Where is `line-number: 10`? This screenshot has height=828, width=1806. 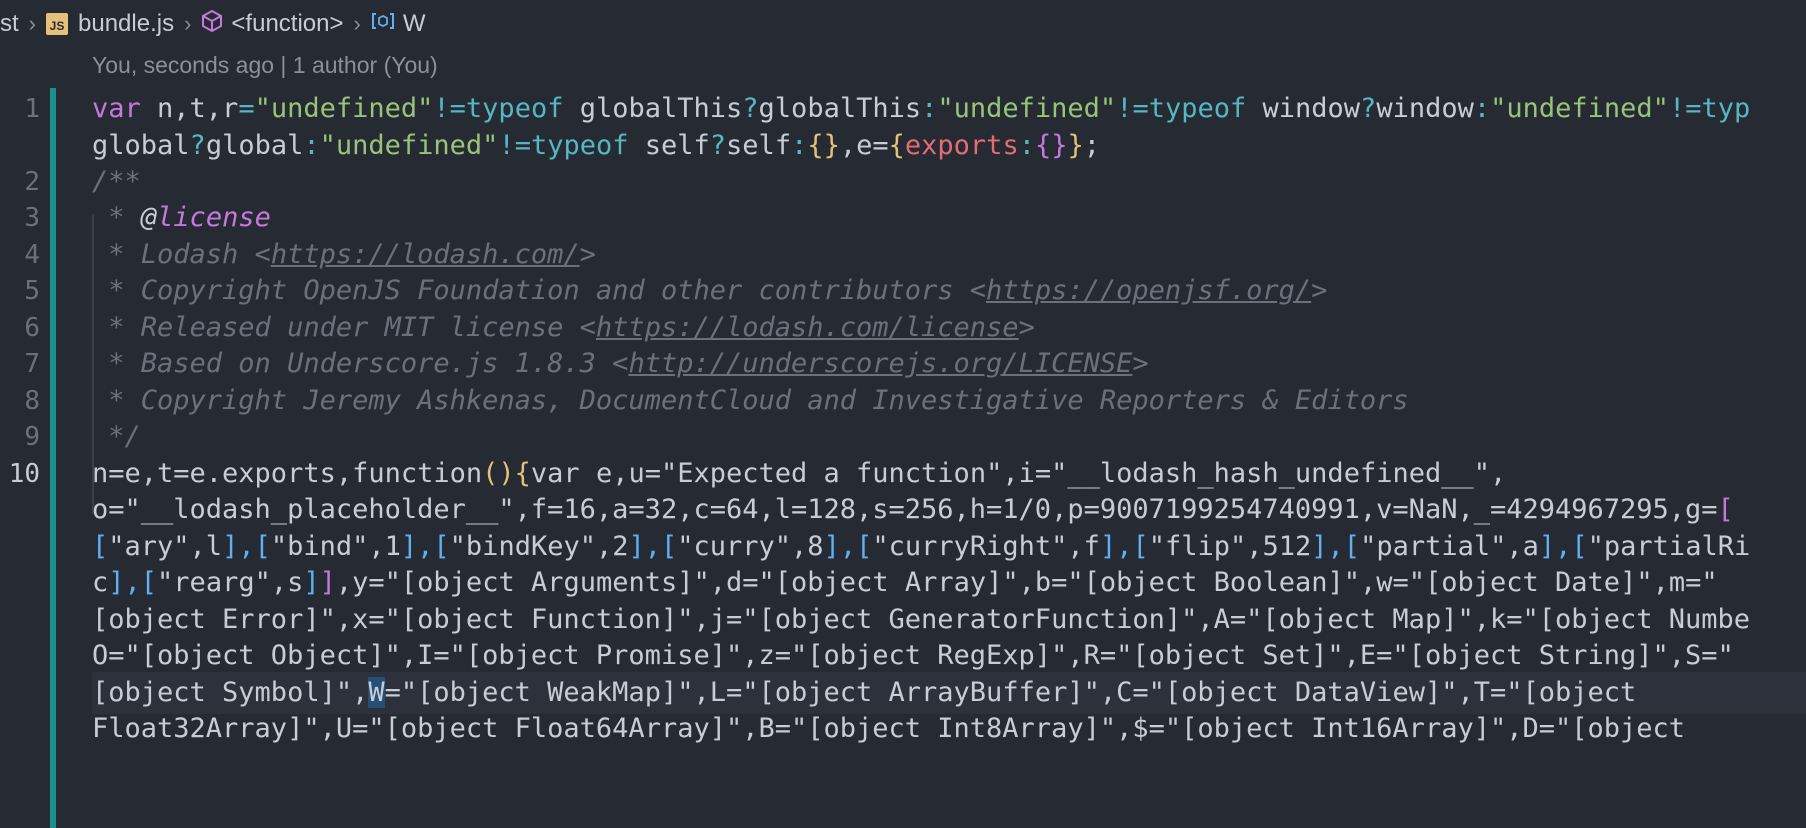 line-number: 10 is located at coordinates (24, 474).